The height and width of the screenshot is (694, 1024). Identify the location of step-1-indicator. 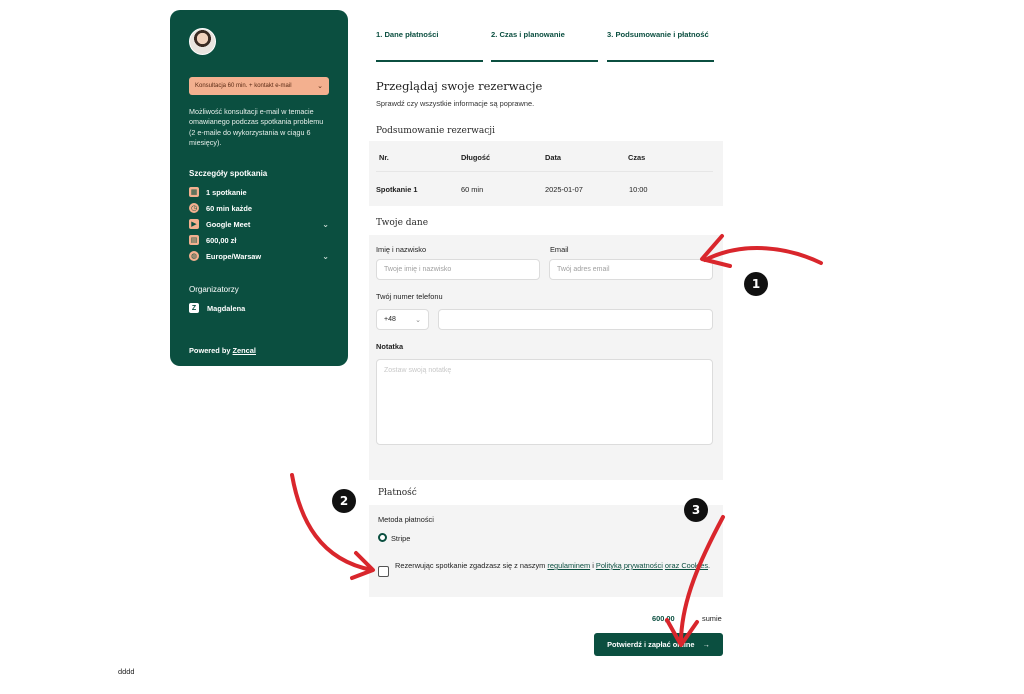
(429, 61).